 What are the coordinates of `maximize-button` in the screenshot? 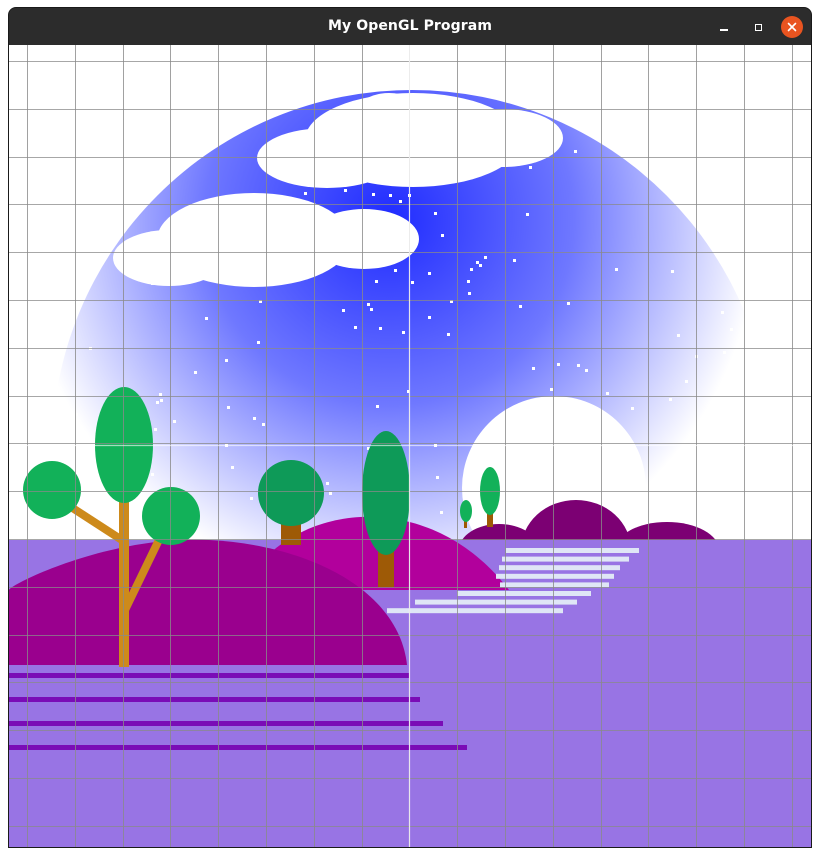 It's located at (758, 27).